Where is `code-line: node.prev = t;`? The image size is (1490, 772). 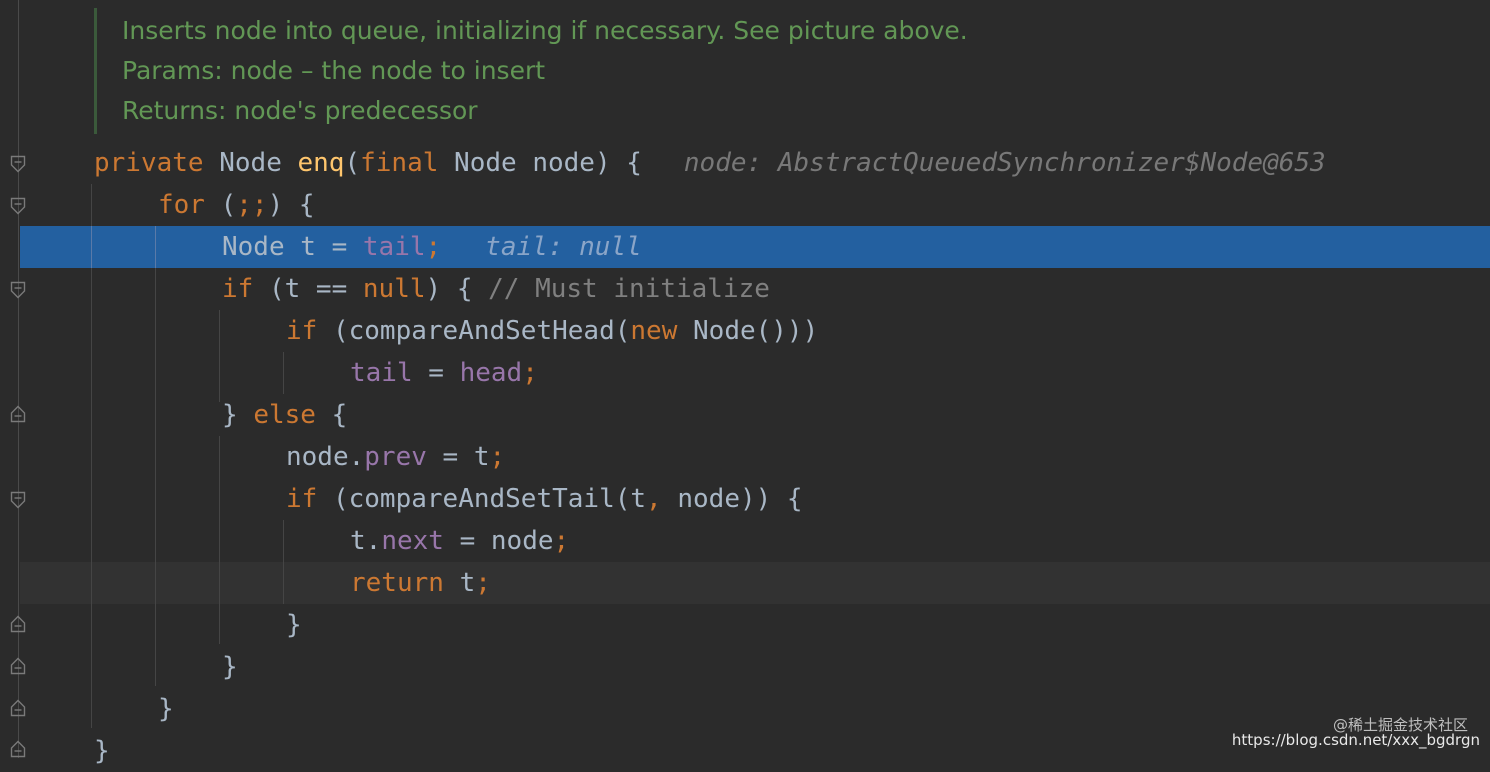 code-line: node.prev = t; is located at coordinates (745, 457).